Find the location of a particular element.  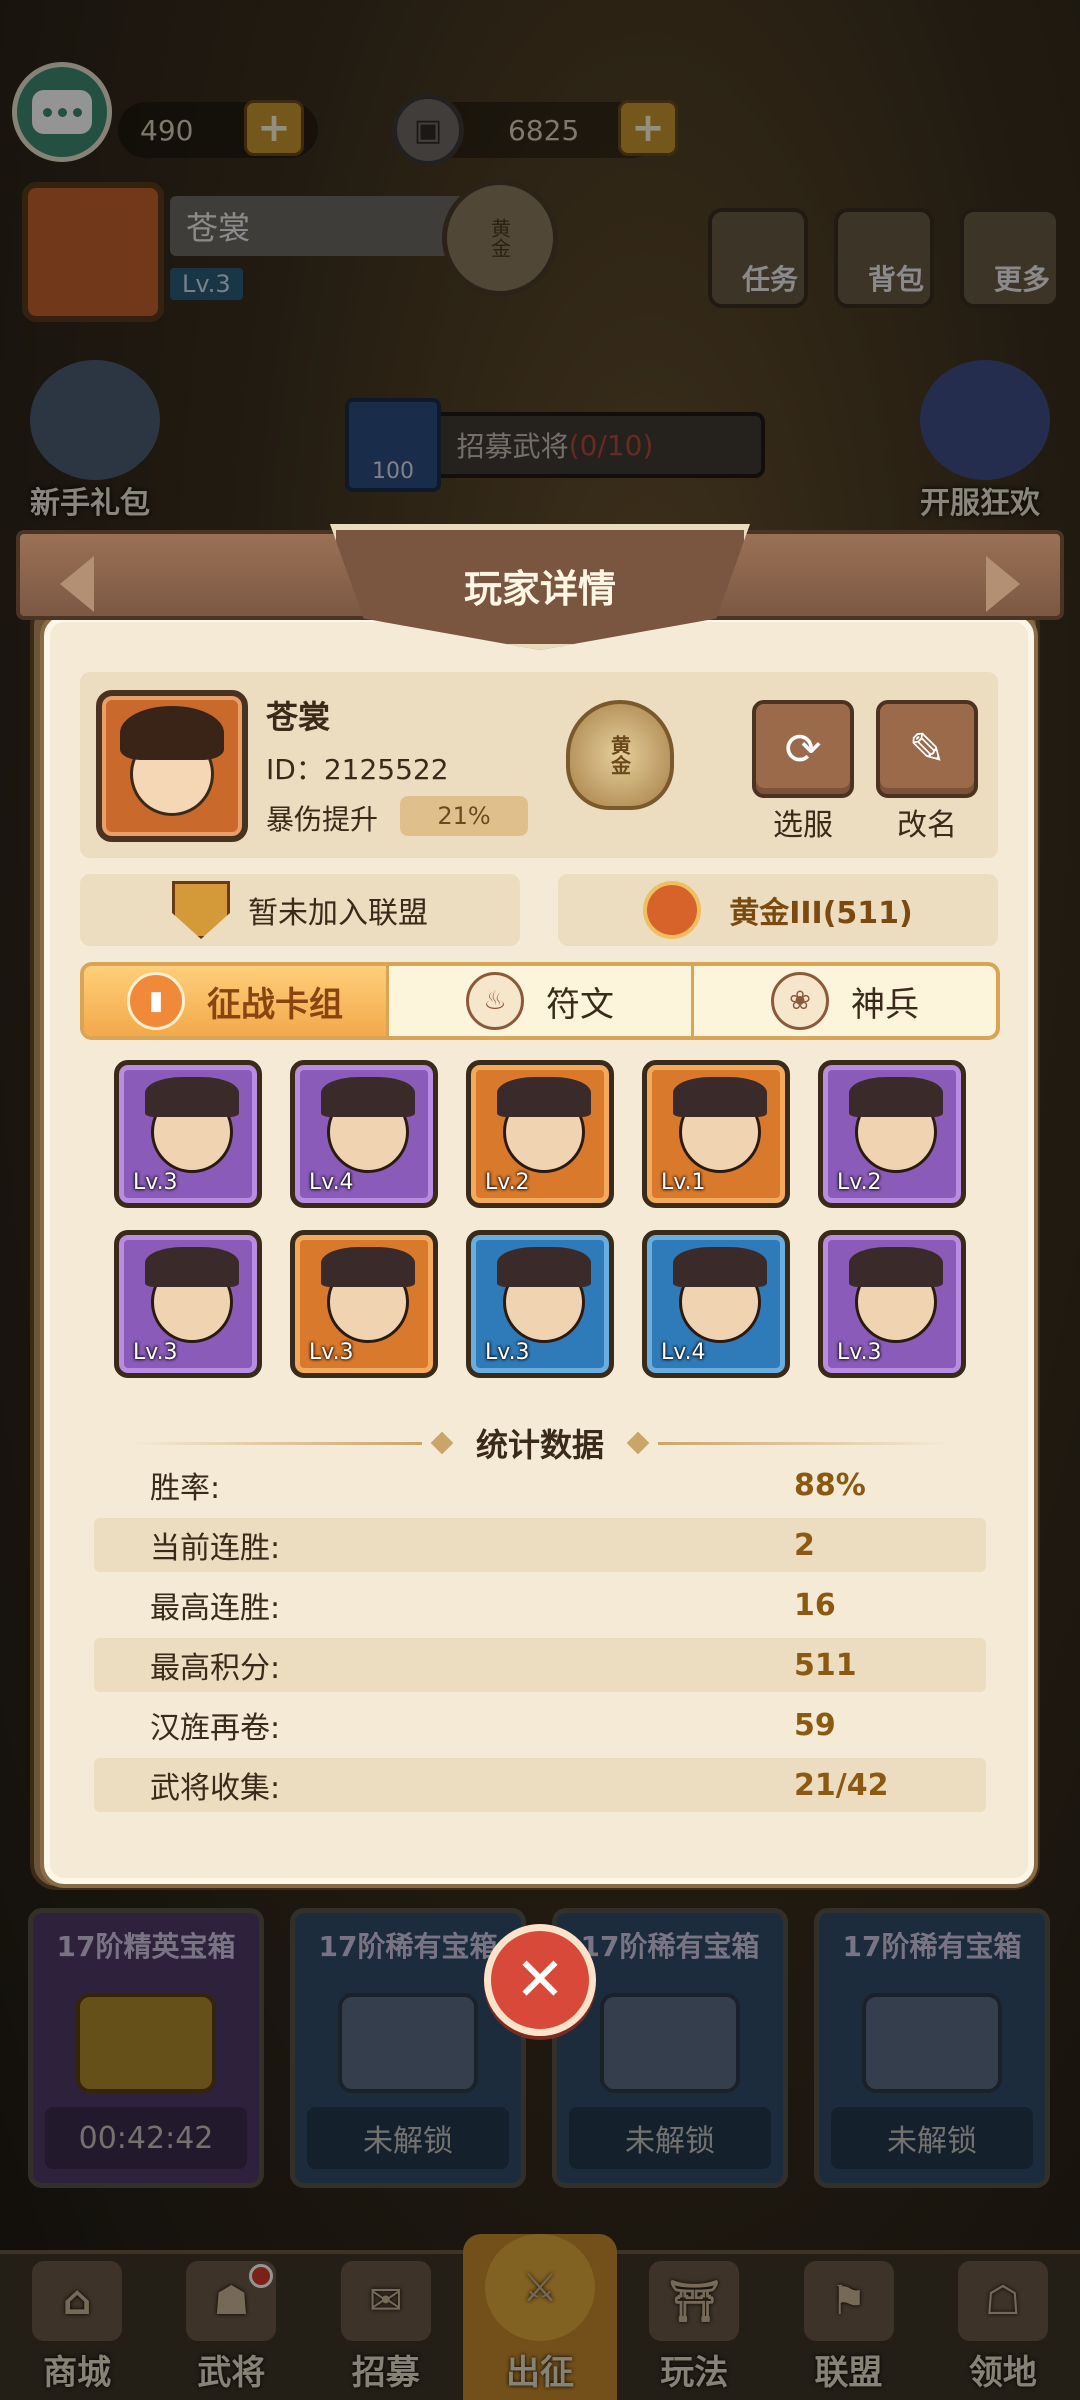

play-icon: ⛩ is located at coordinates (694, 2301).